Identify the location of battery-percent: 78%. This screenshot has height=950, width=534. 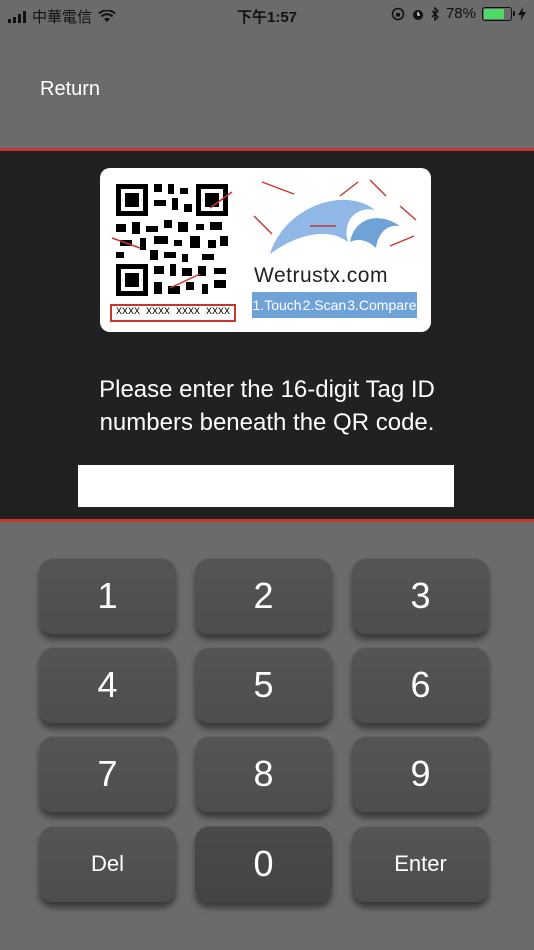
(460, 13).